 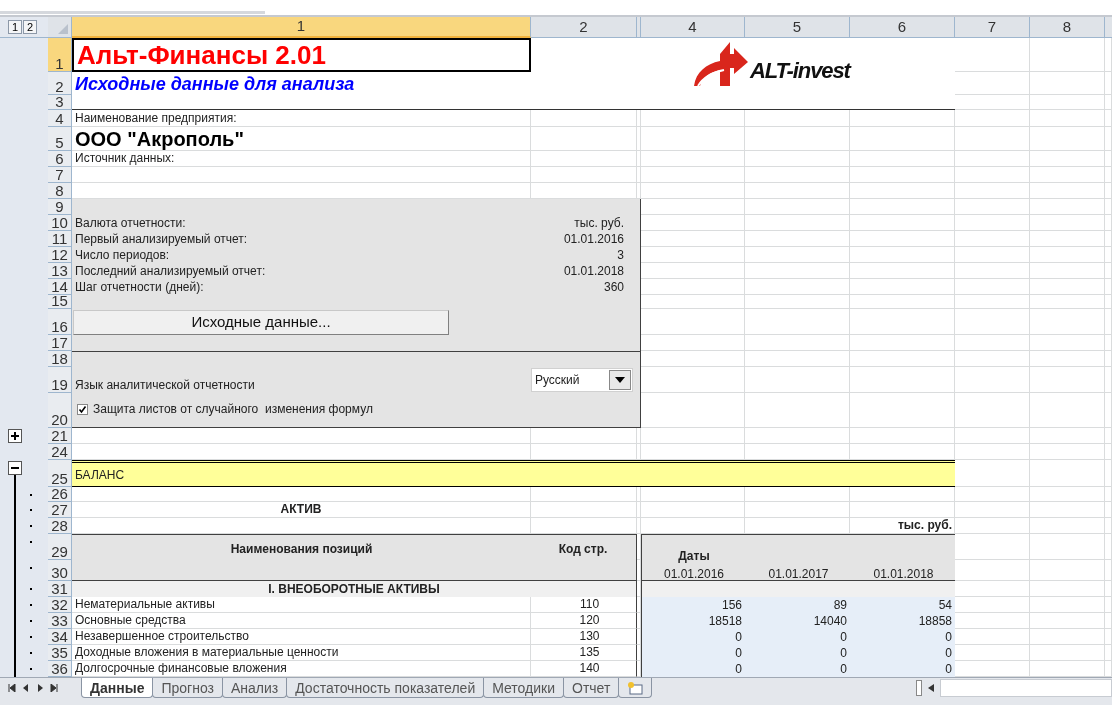 What do you see at coordinates (60, 452) in the screenshot?
I see `row-header: 24` at bounding box center [60, 452].